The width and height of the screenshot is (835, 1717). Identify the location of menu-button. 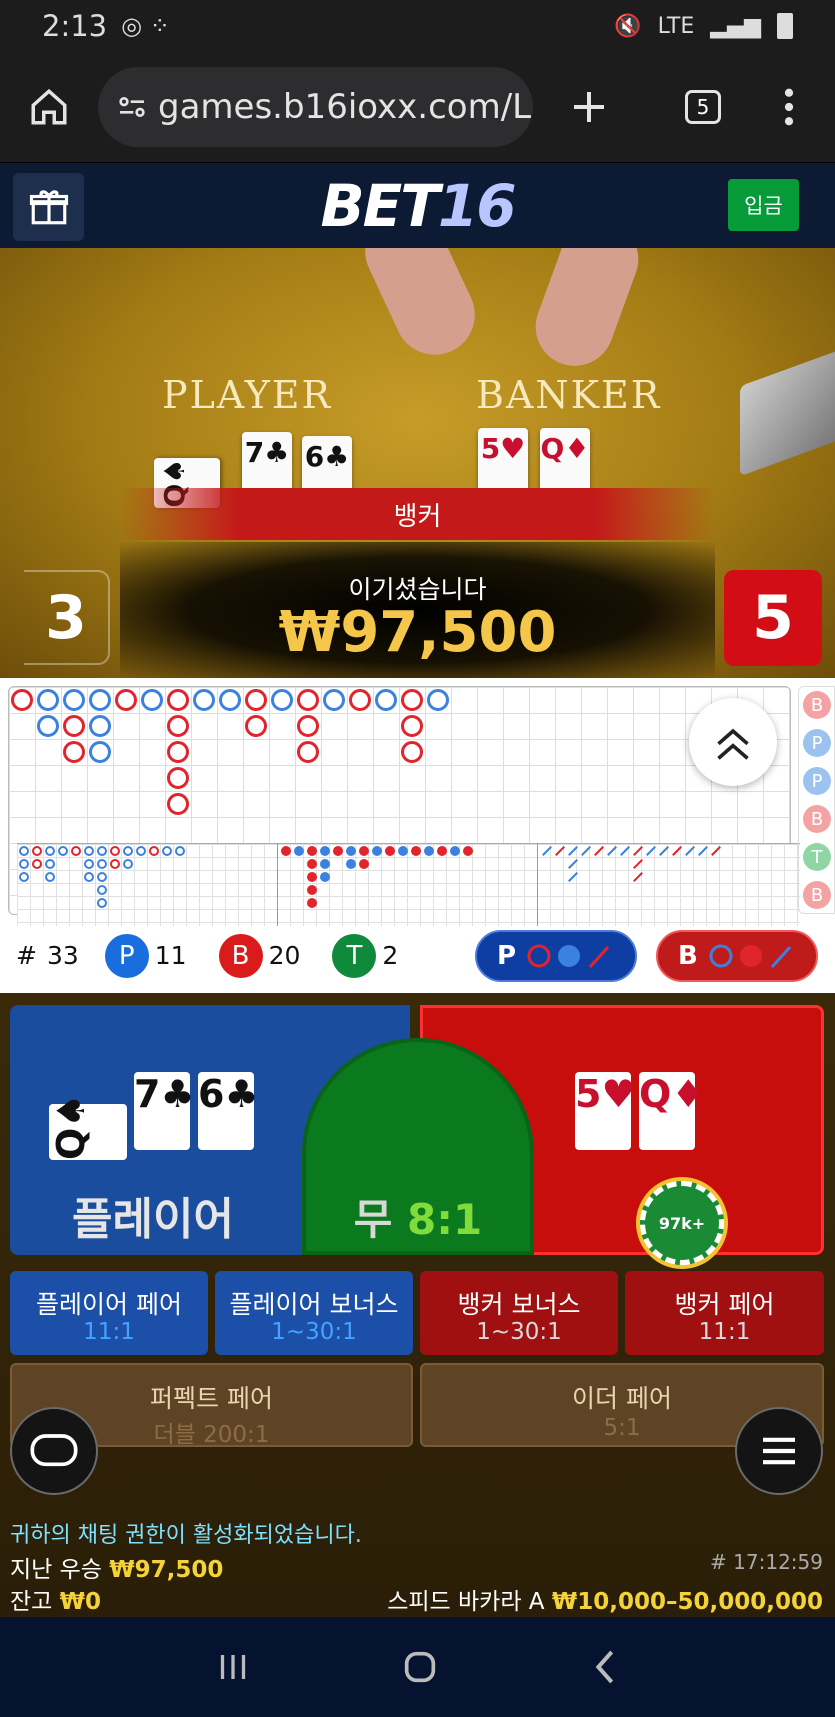
(779, 1451).